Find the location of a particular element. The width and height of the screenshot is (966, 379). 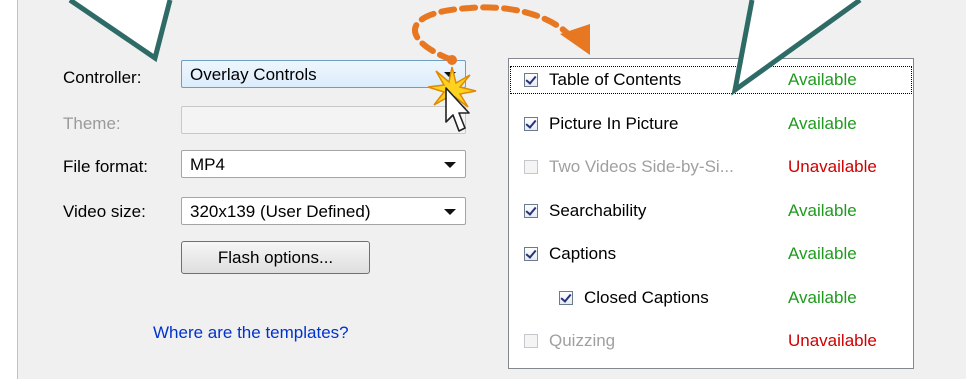

controller-label: Controller: is located at coordinates (102, 77).